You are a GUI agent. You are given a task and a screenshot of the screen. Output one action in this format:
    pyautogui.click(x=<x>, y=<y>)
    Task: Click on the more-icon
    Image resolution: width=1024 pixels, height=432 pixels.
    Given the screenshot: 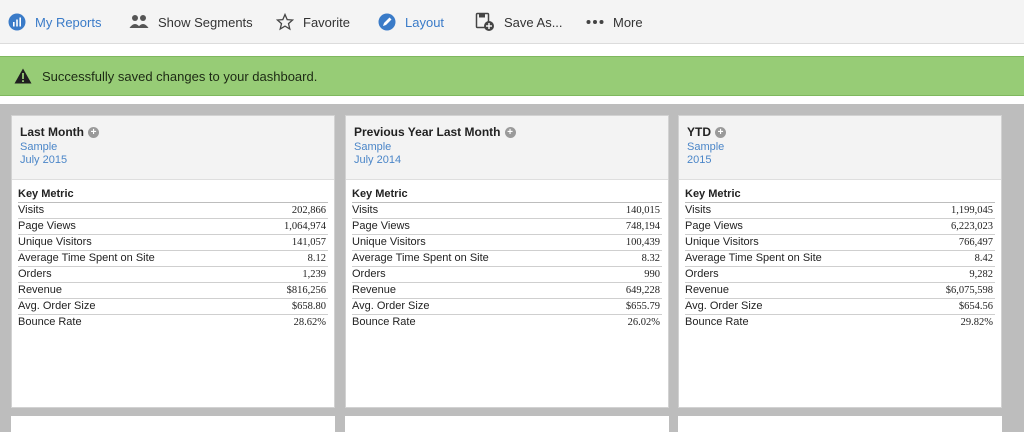 What is the action you would take?
    pyautogui.click(x=595, y=22)
    